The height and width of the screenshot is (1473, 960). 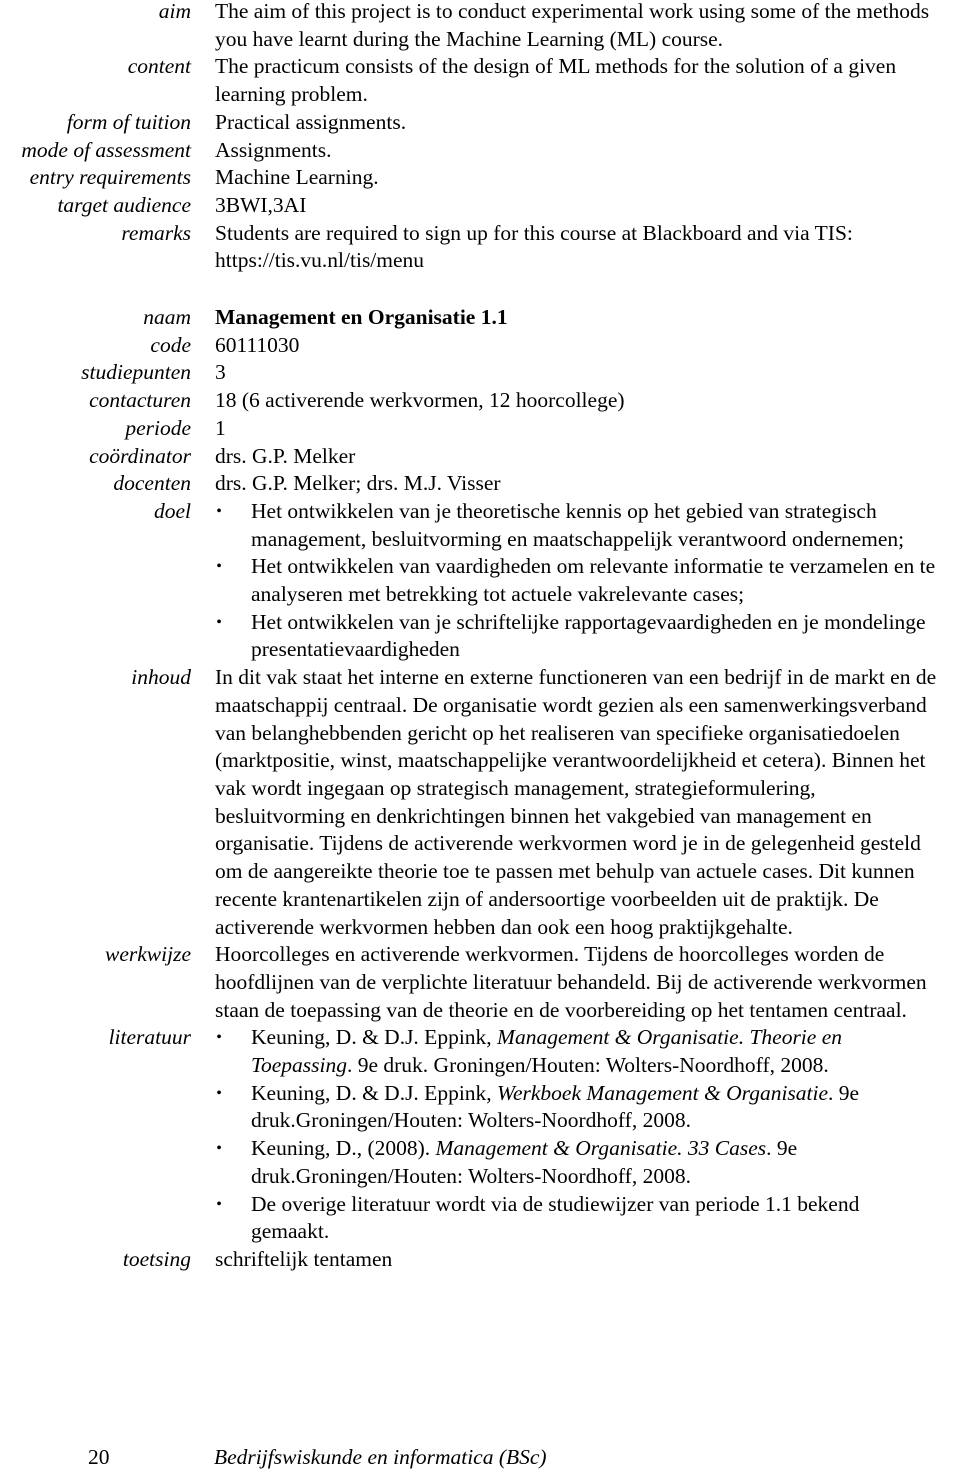 I want to click on field-value: drs. G.P. Melker; drs. M.J. Visser, so click(x=358, y=483).